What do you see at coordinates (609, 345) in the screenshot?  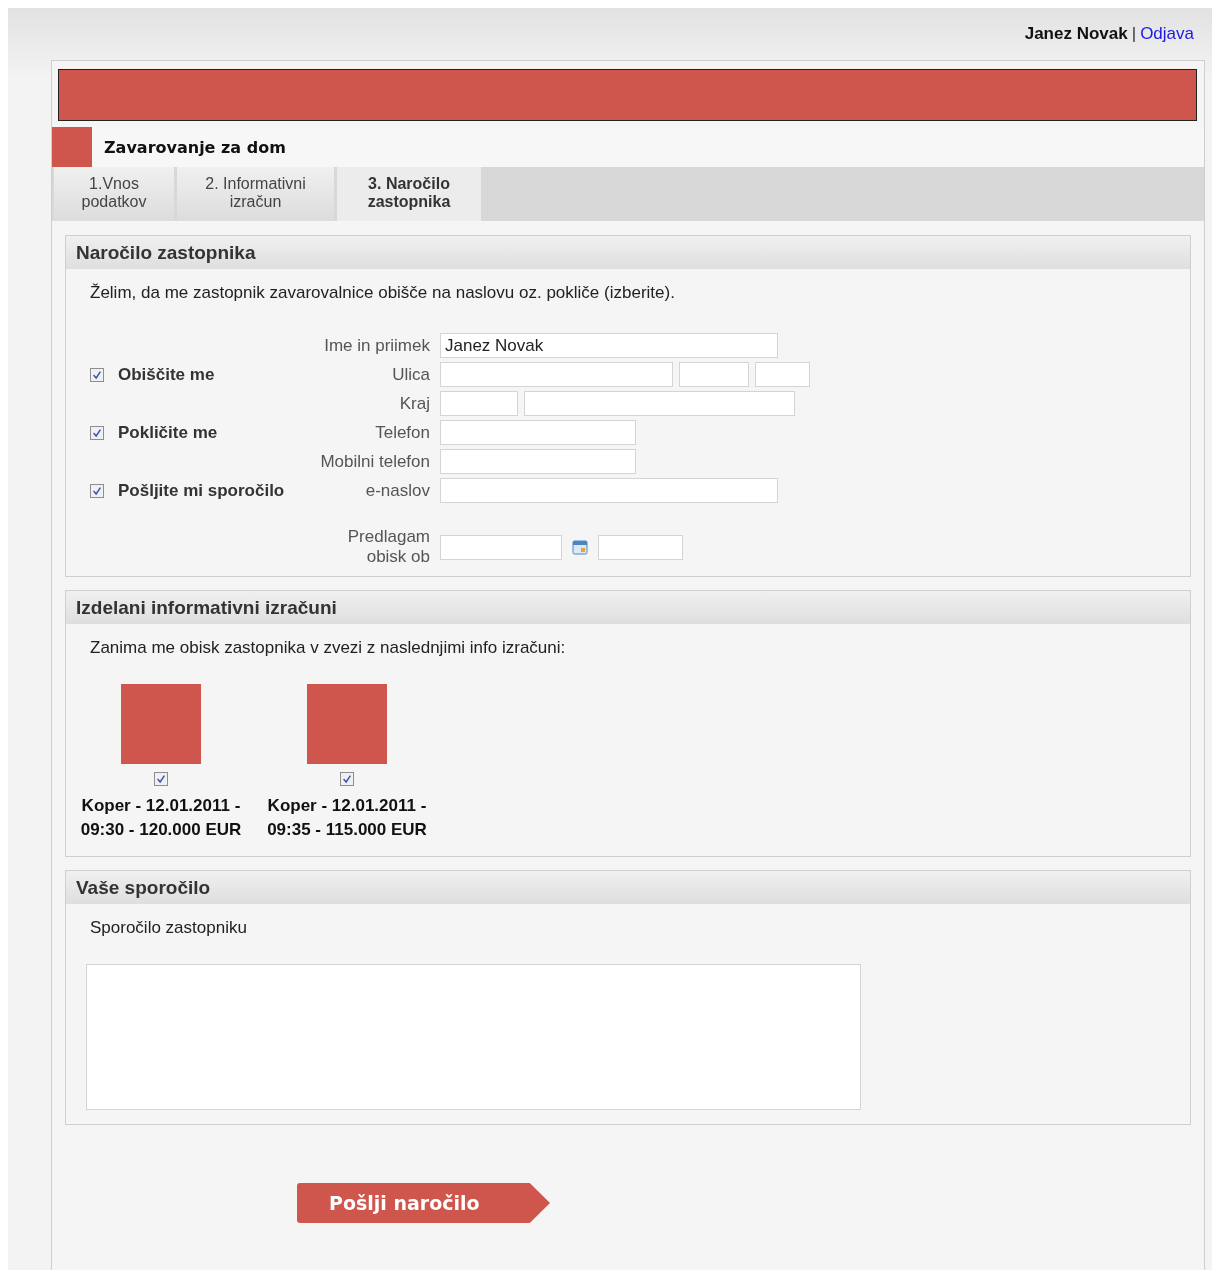 I see `input-field: Janez Novak` at bounding box center [609, 345].